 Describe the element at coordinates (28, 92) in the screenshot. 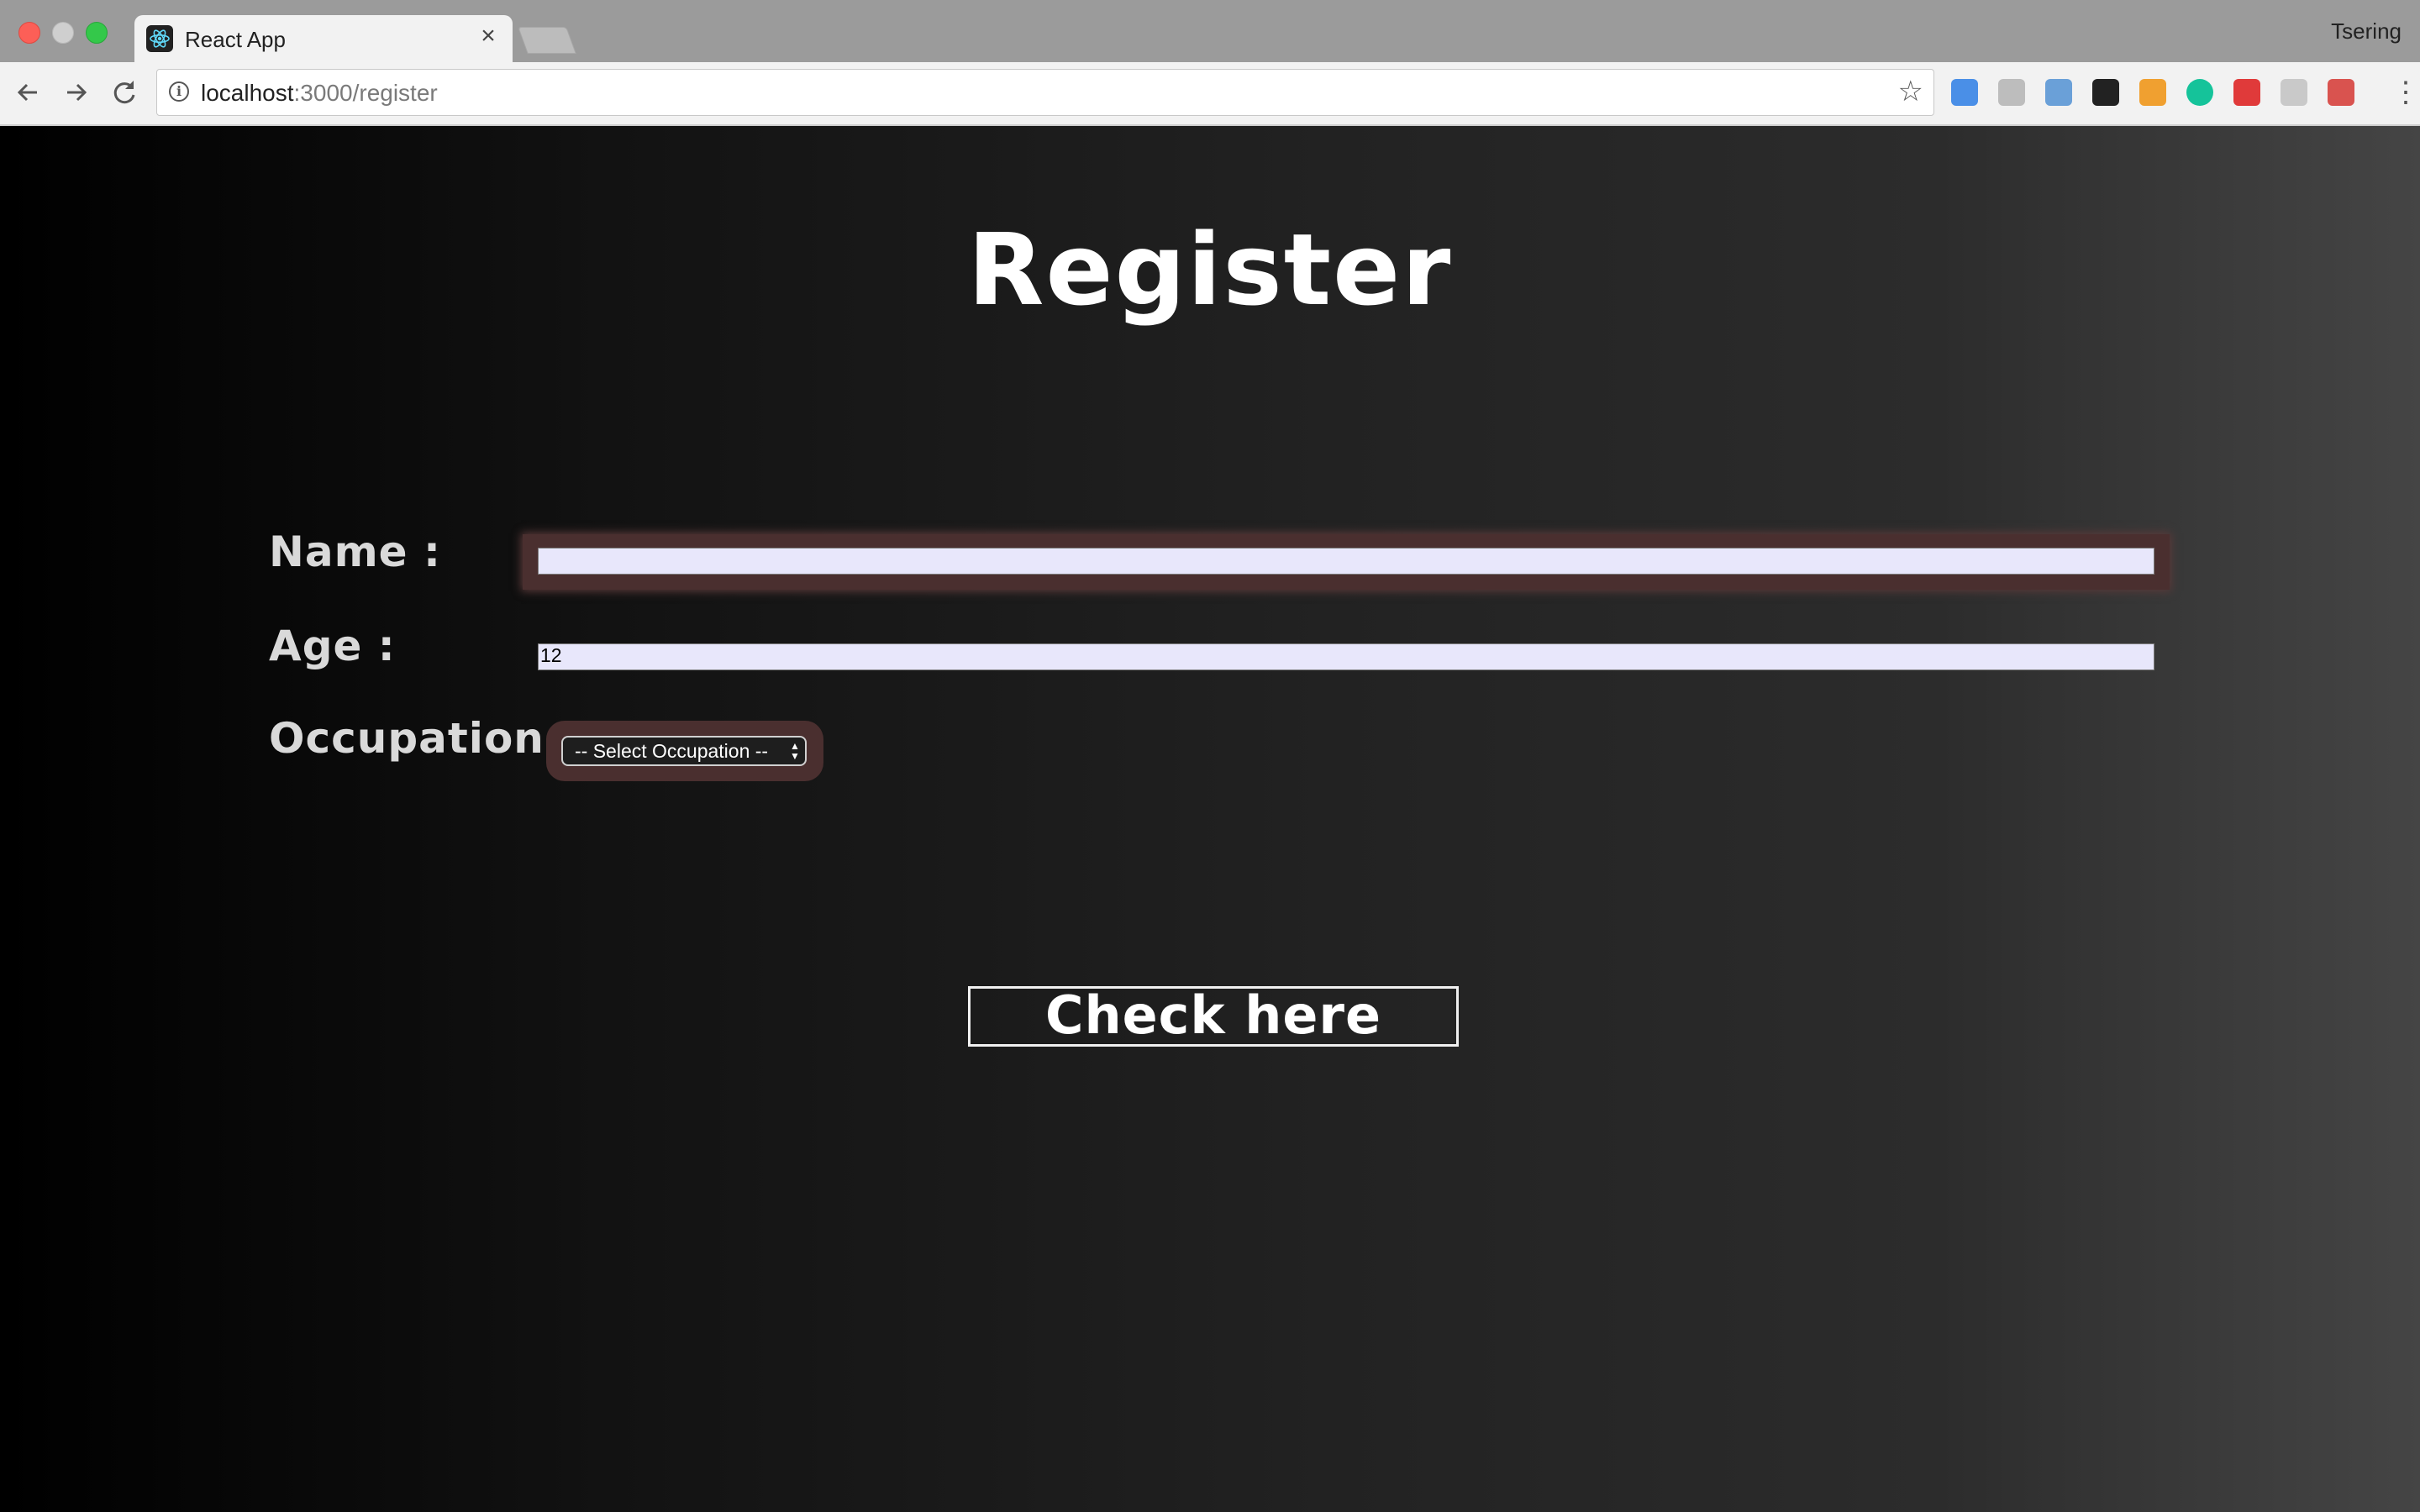

I see `back-arrow-icon` at that location.